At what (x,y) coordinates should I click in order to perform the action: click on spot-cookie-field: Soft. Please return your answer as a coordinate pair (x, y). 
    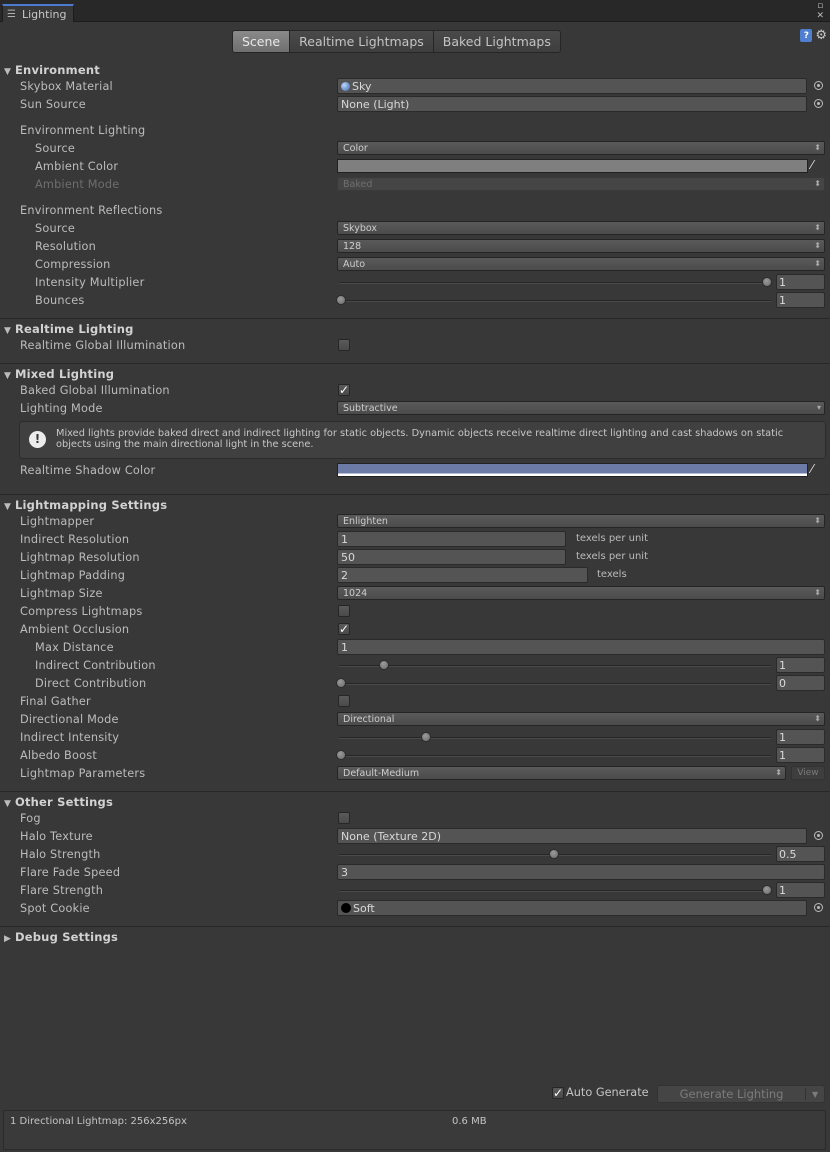
    Looking at the image, I should click on (572, 908).